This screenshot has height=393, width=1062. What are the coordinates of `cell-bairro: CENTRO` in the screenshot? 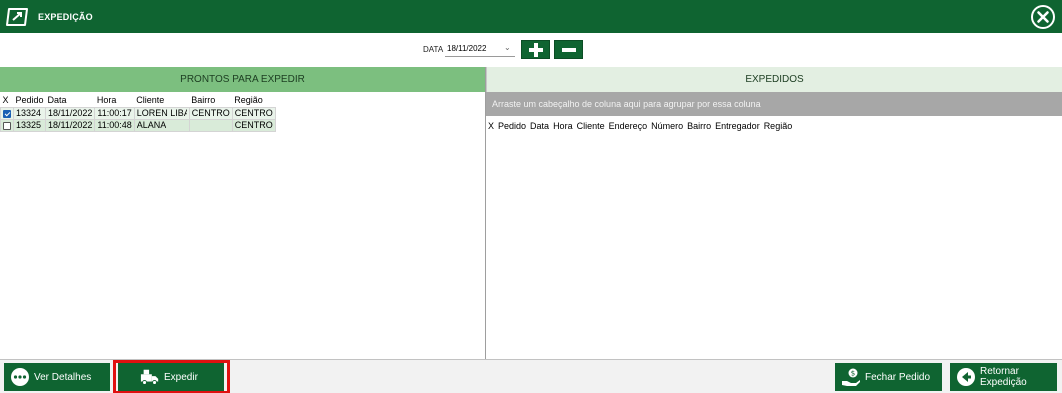 It's located at (210, 113).